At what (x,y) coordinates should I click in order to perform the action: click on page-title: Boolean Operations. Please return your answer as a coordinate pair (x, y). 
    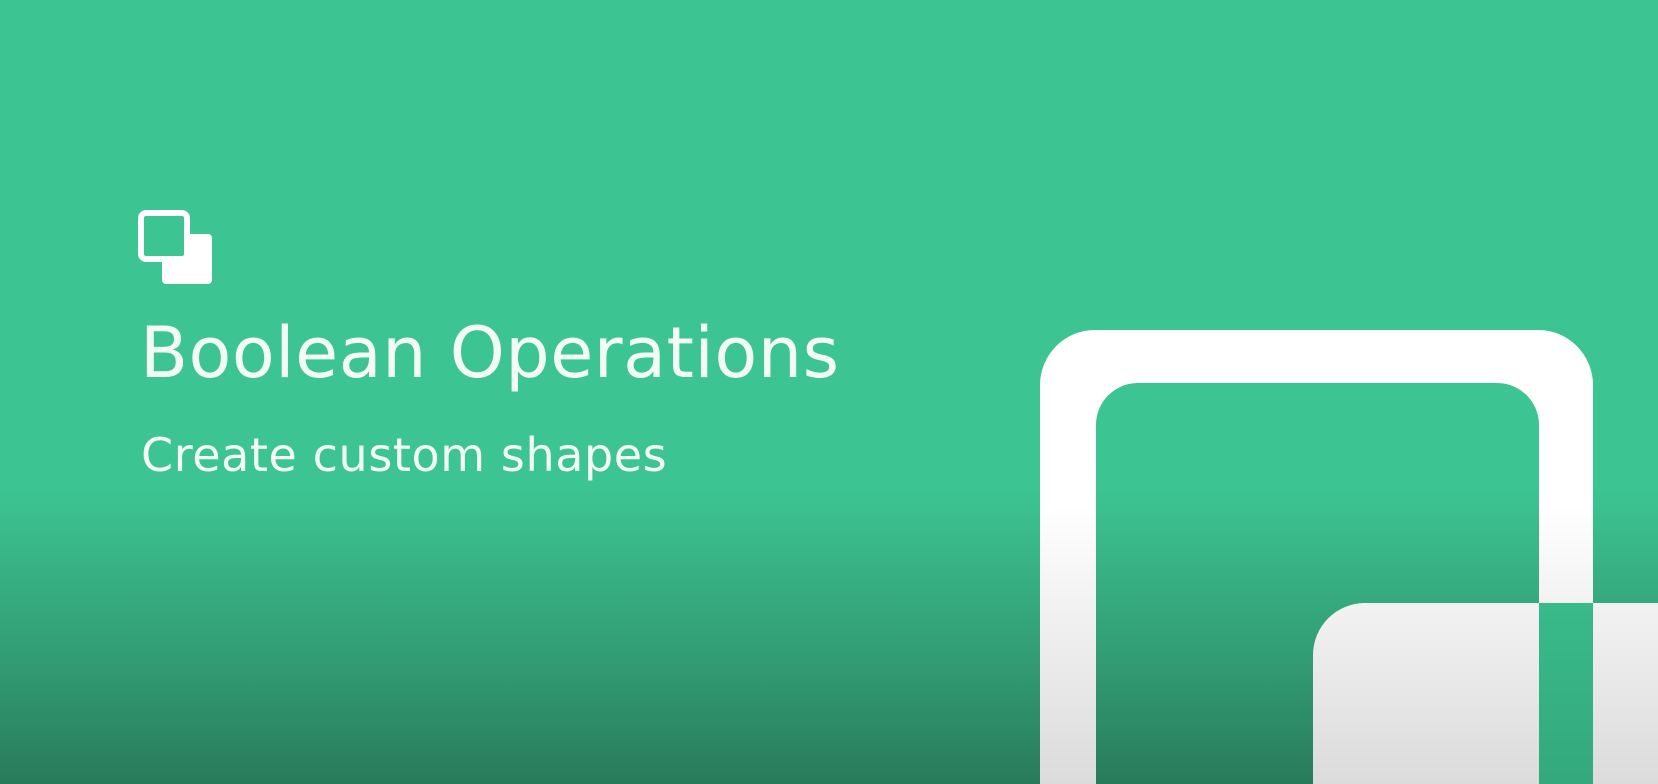
    Looking at the image, I should click on (490, 353).